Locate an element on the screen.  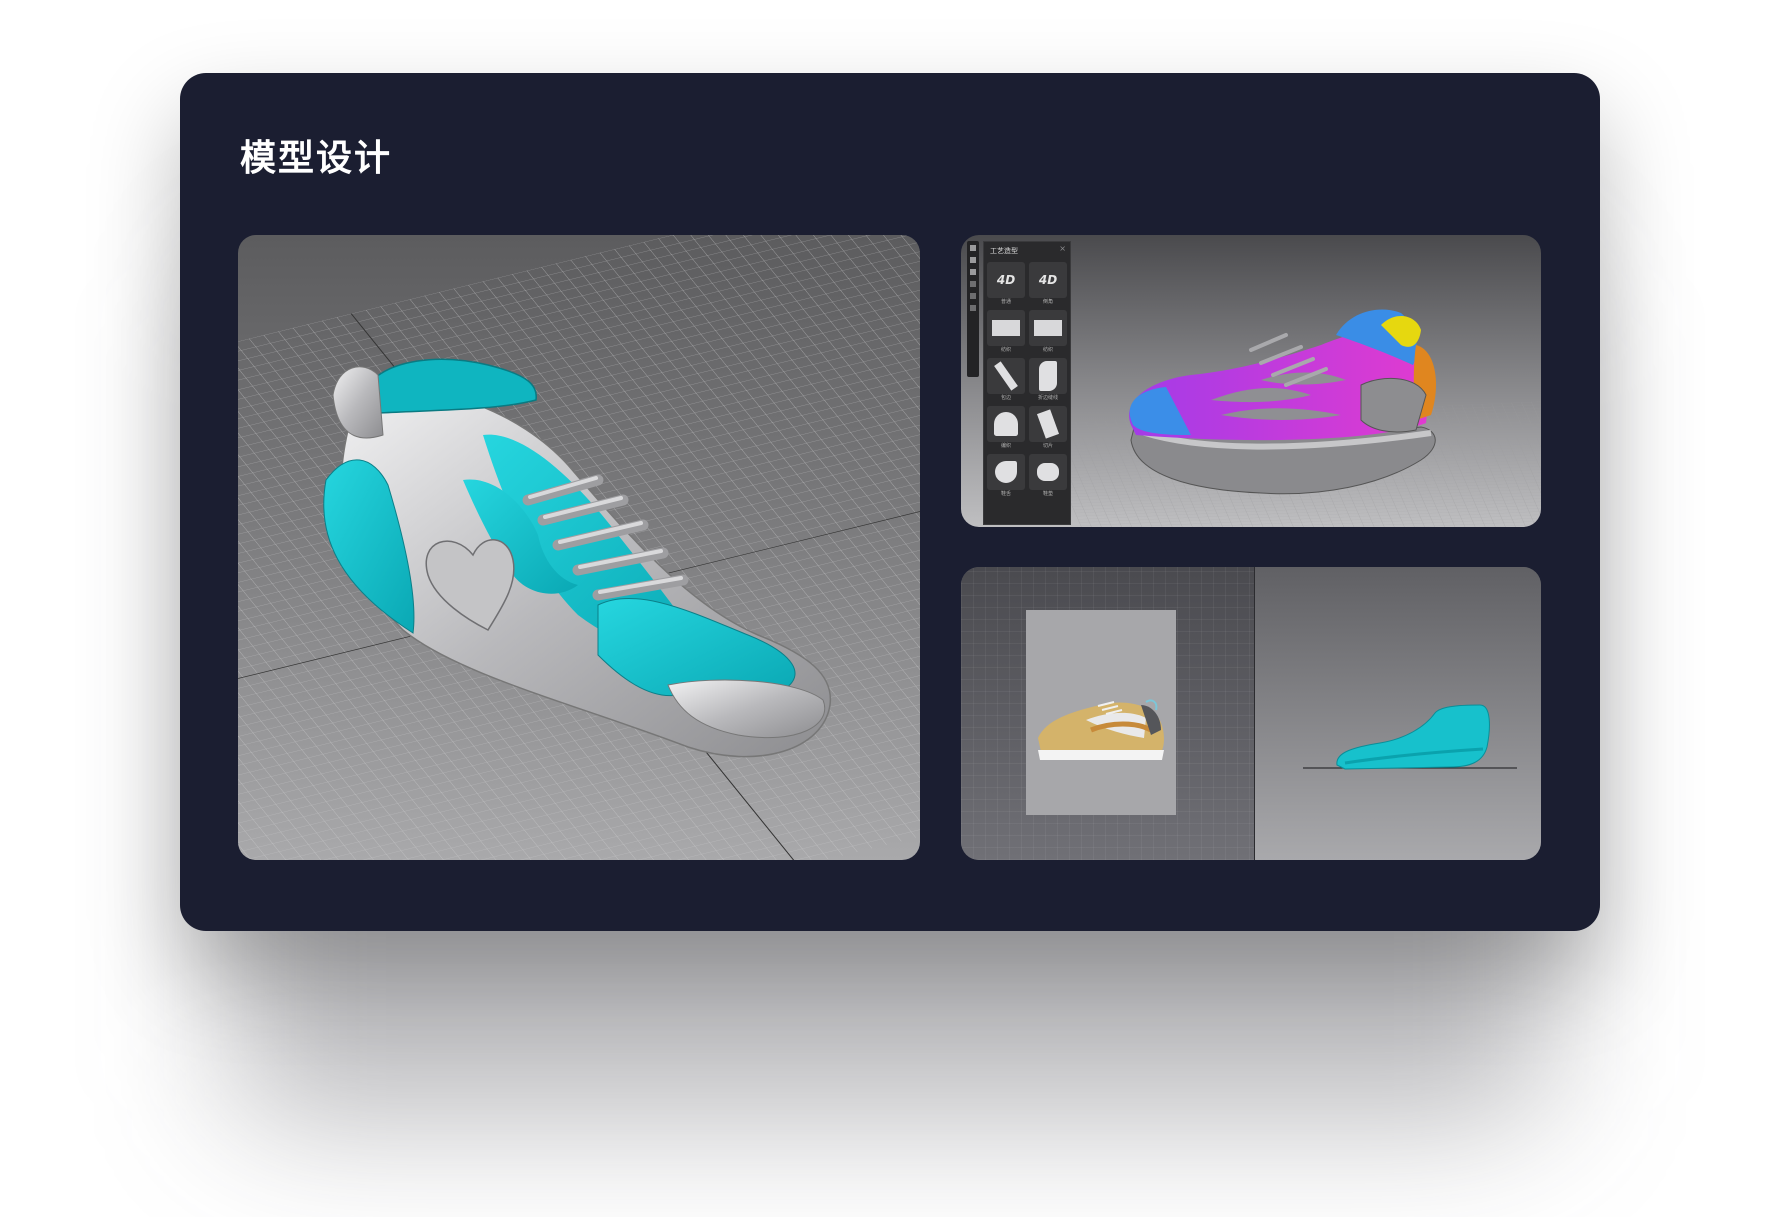
palette-item: 4D 普通 is located at coordinates (1006, 284).